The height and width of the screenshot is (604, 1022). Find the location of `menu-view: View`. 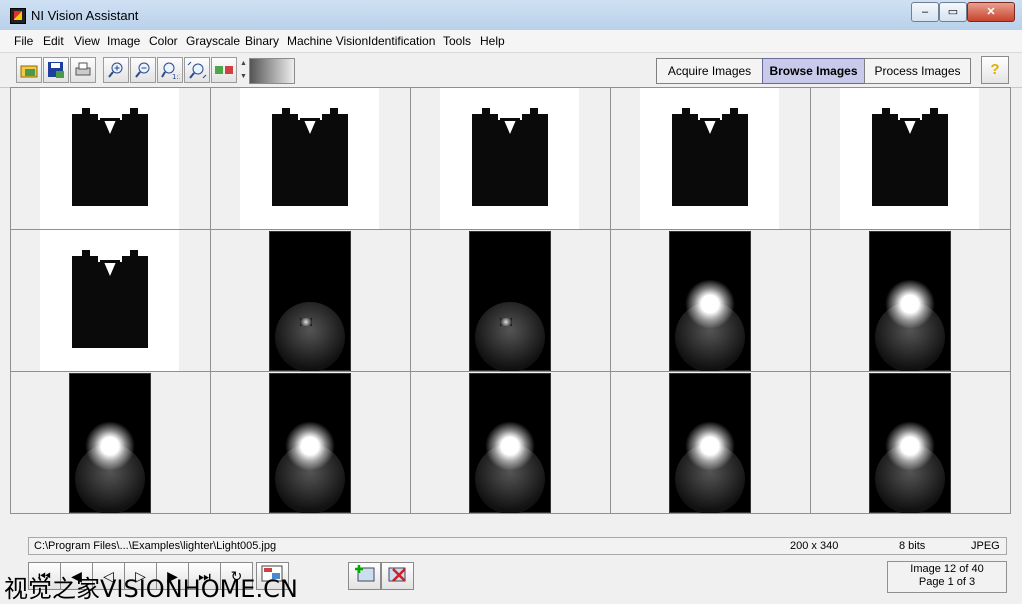

menu-view: View is located at coordinates (87, 41).